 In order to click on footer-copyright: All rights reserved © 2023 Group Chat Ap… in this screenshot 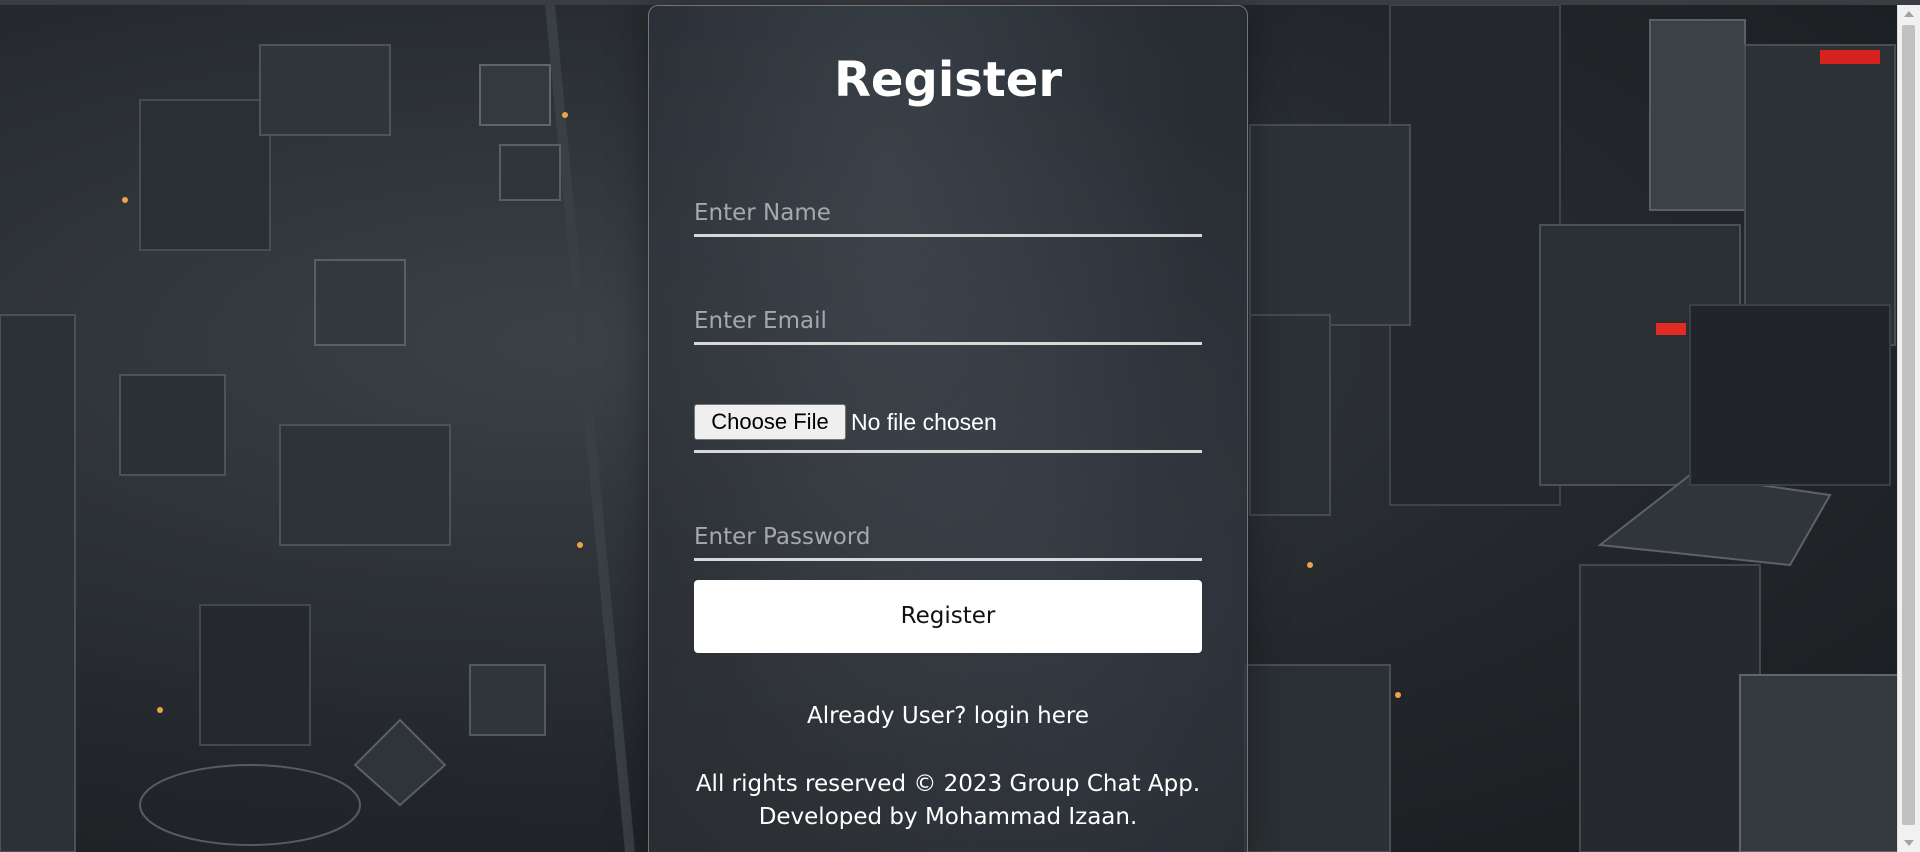, I will do `click(948, 784)`.